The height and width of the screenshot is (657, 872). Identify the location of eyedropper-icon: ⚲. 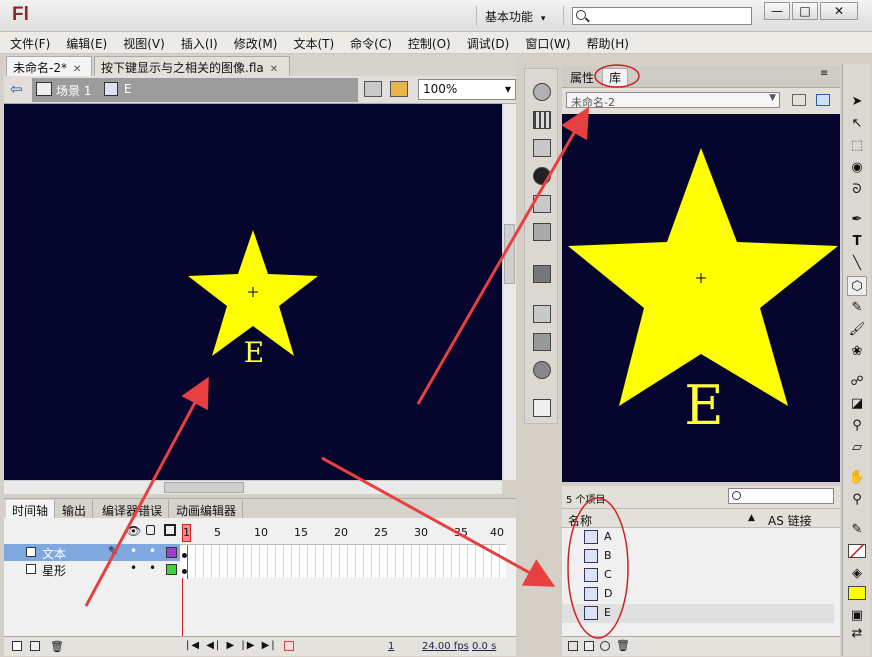
(857, 426).